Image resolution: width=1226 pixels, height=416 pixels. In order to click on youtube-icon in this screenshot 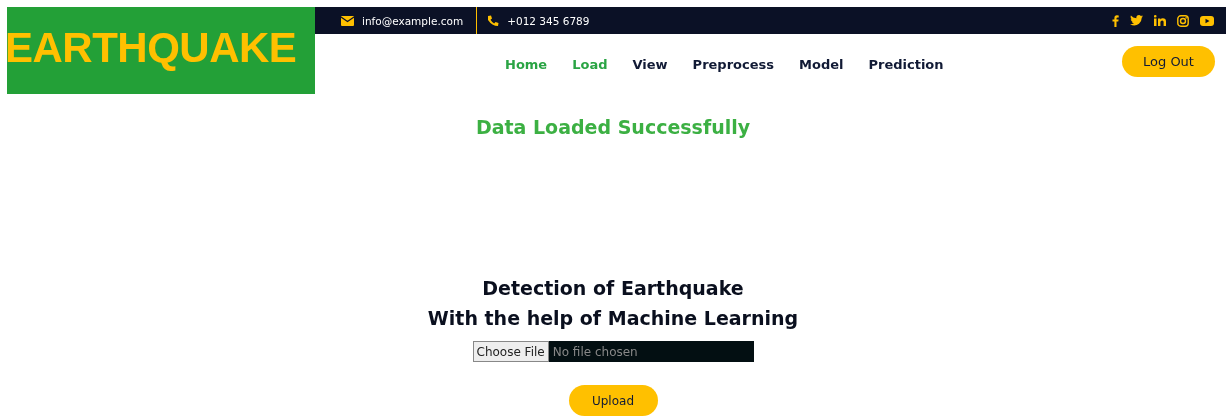, I will do `click(1207, 20)`.